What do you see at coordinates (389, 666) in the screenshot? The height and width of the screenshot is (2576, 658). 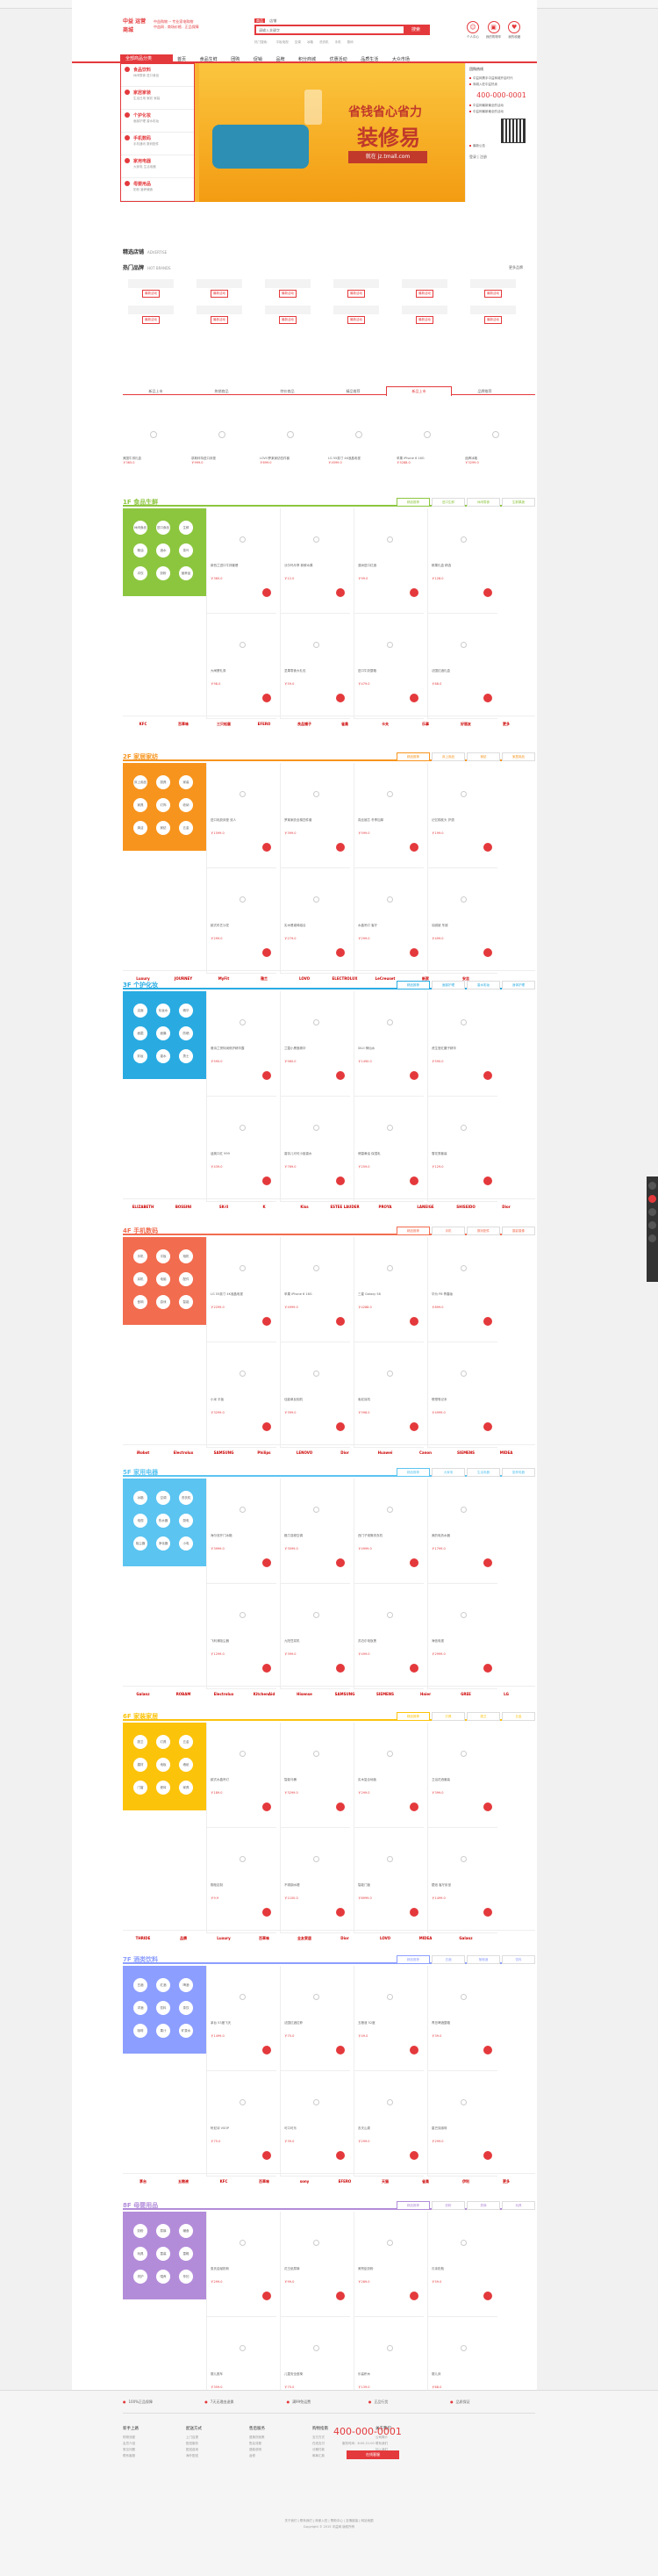 I see `product-card: 进口牛奶整箱 ￥479.0` at bounding box center [389, 666].